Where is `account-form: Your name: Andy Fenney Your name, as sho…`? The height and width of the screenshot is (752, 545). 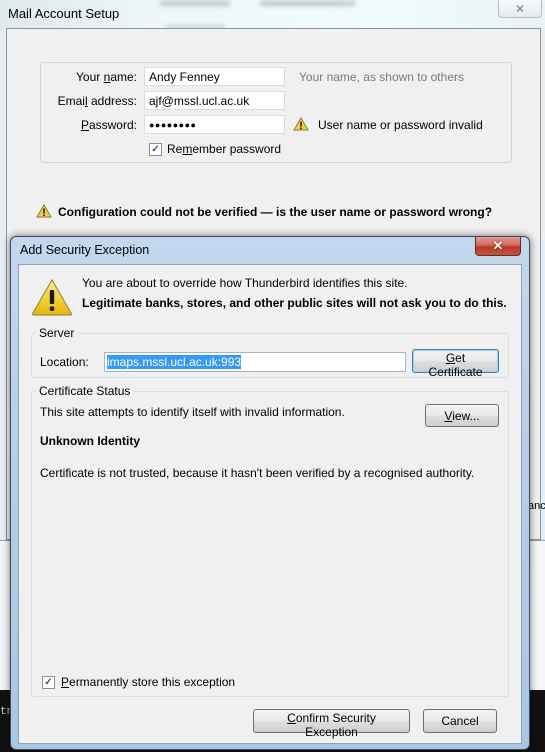
account-form: Your name: Andy Fenney Your name, as sho… is located at coordinates (276, 112).